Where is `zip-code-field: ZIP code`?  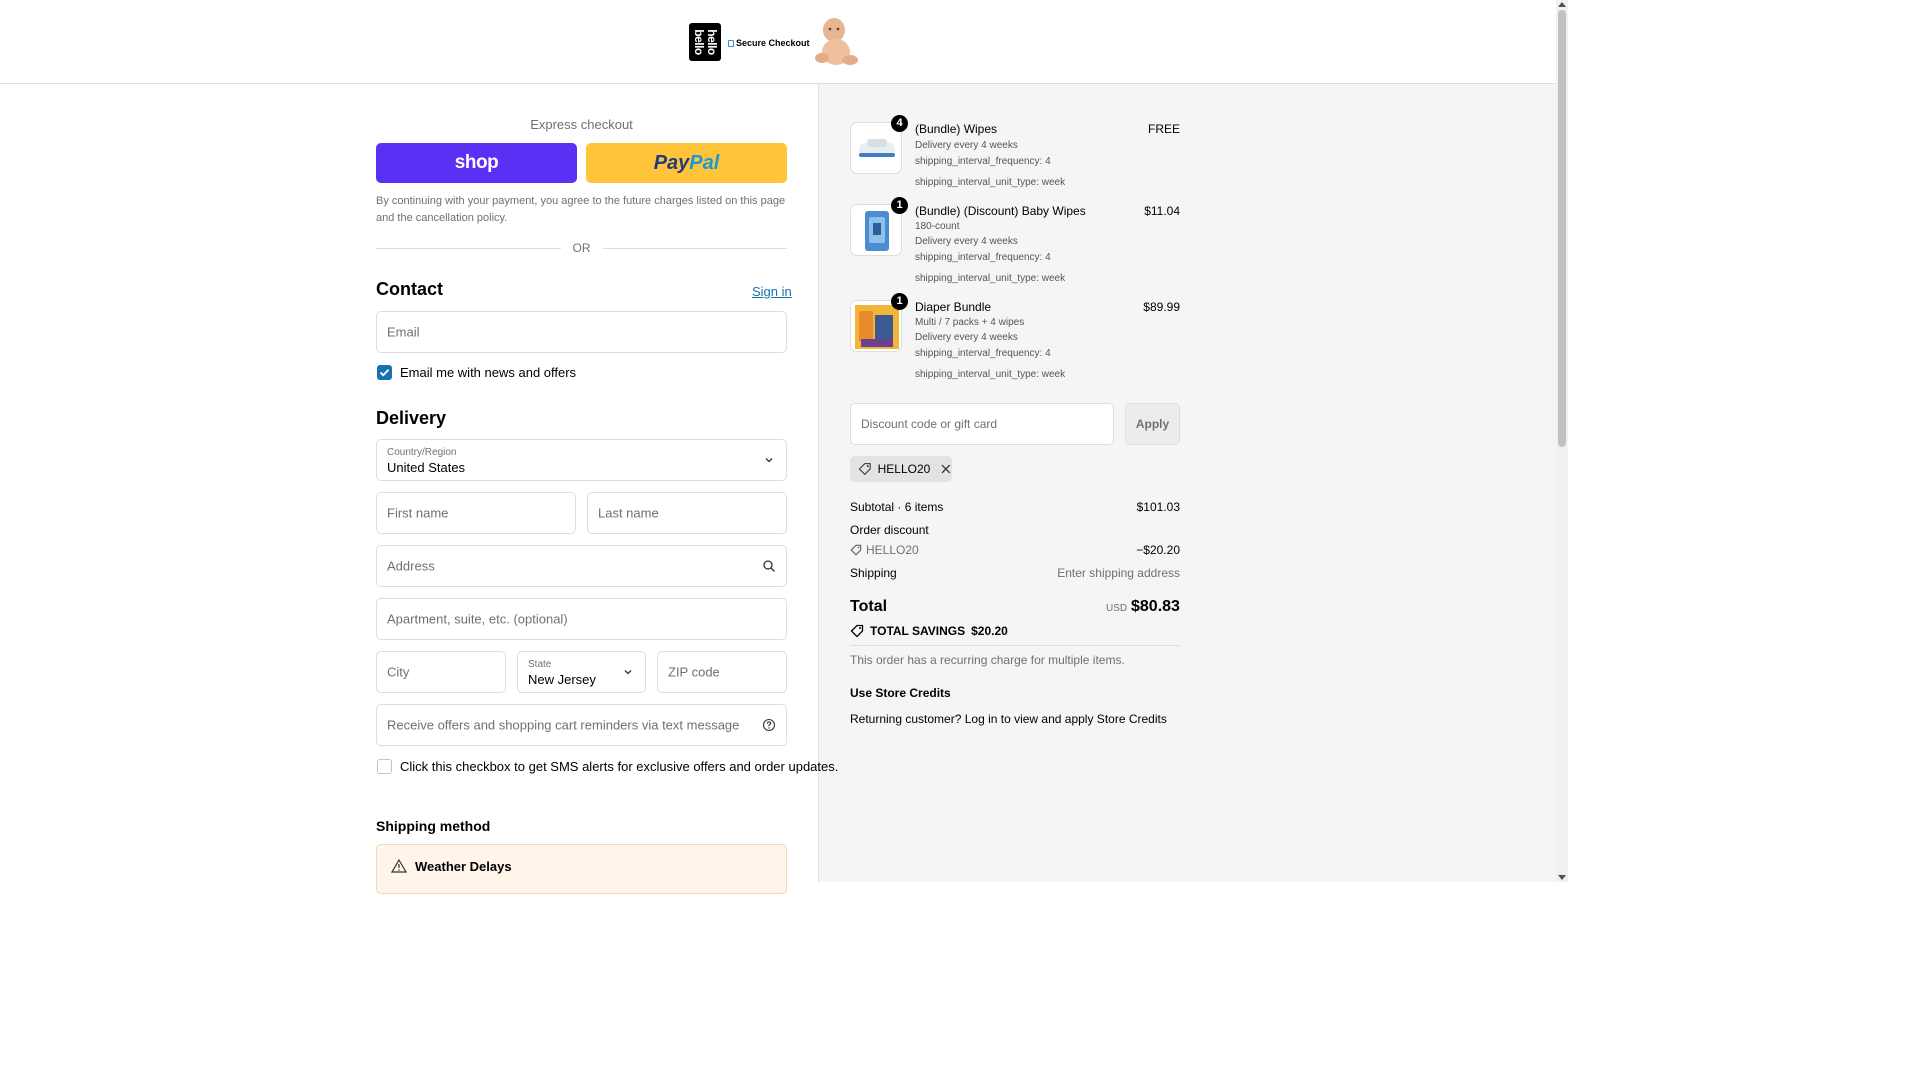
zip-code-field: ZIP code is located at coordinates (722, 672).